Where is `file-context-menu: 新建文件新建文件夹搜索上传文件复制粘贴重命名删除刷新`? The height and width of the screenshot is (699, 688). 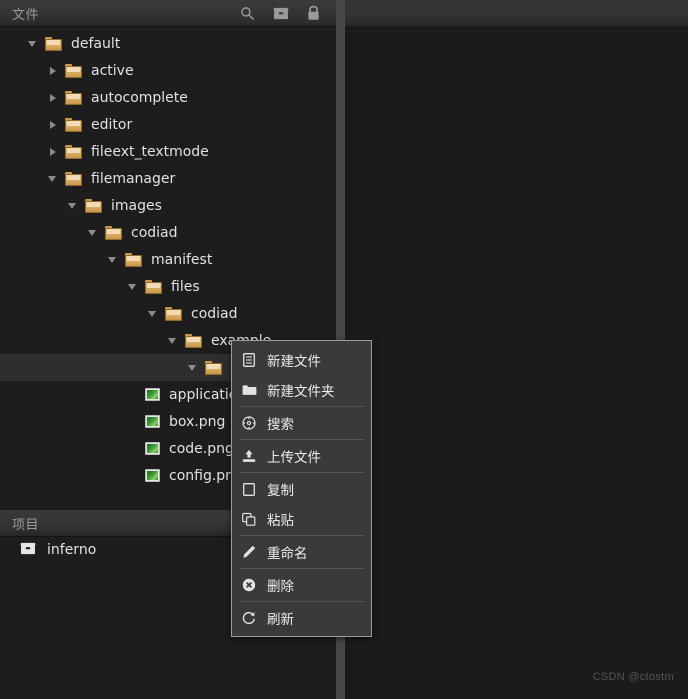 file-context-menu: 新建文件新建文件夹搜索上传文件复制粘贴重命名删除刷新 is located at coordinates (301, 488).